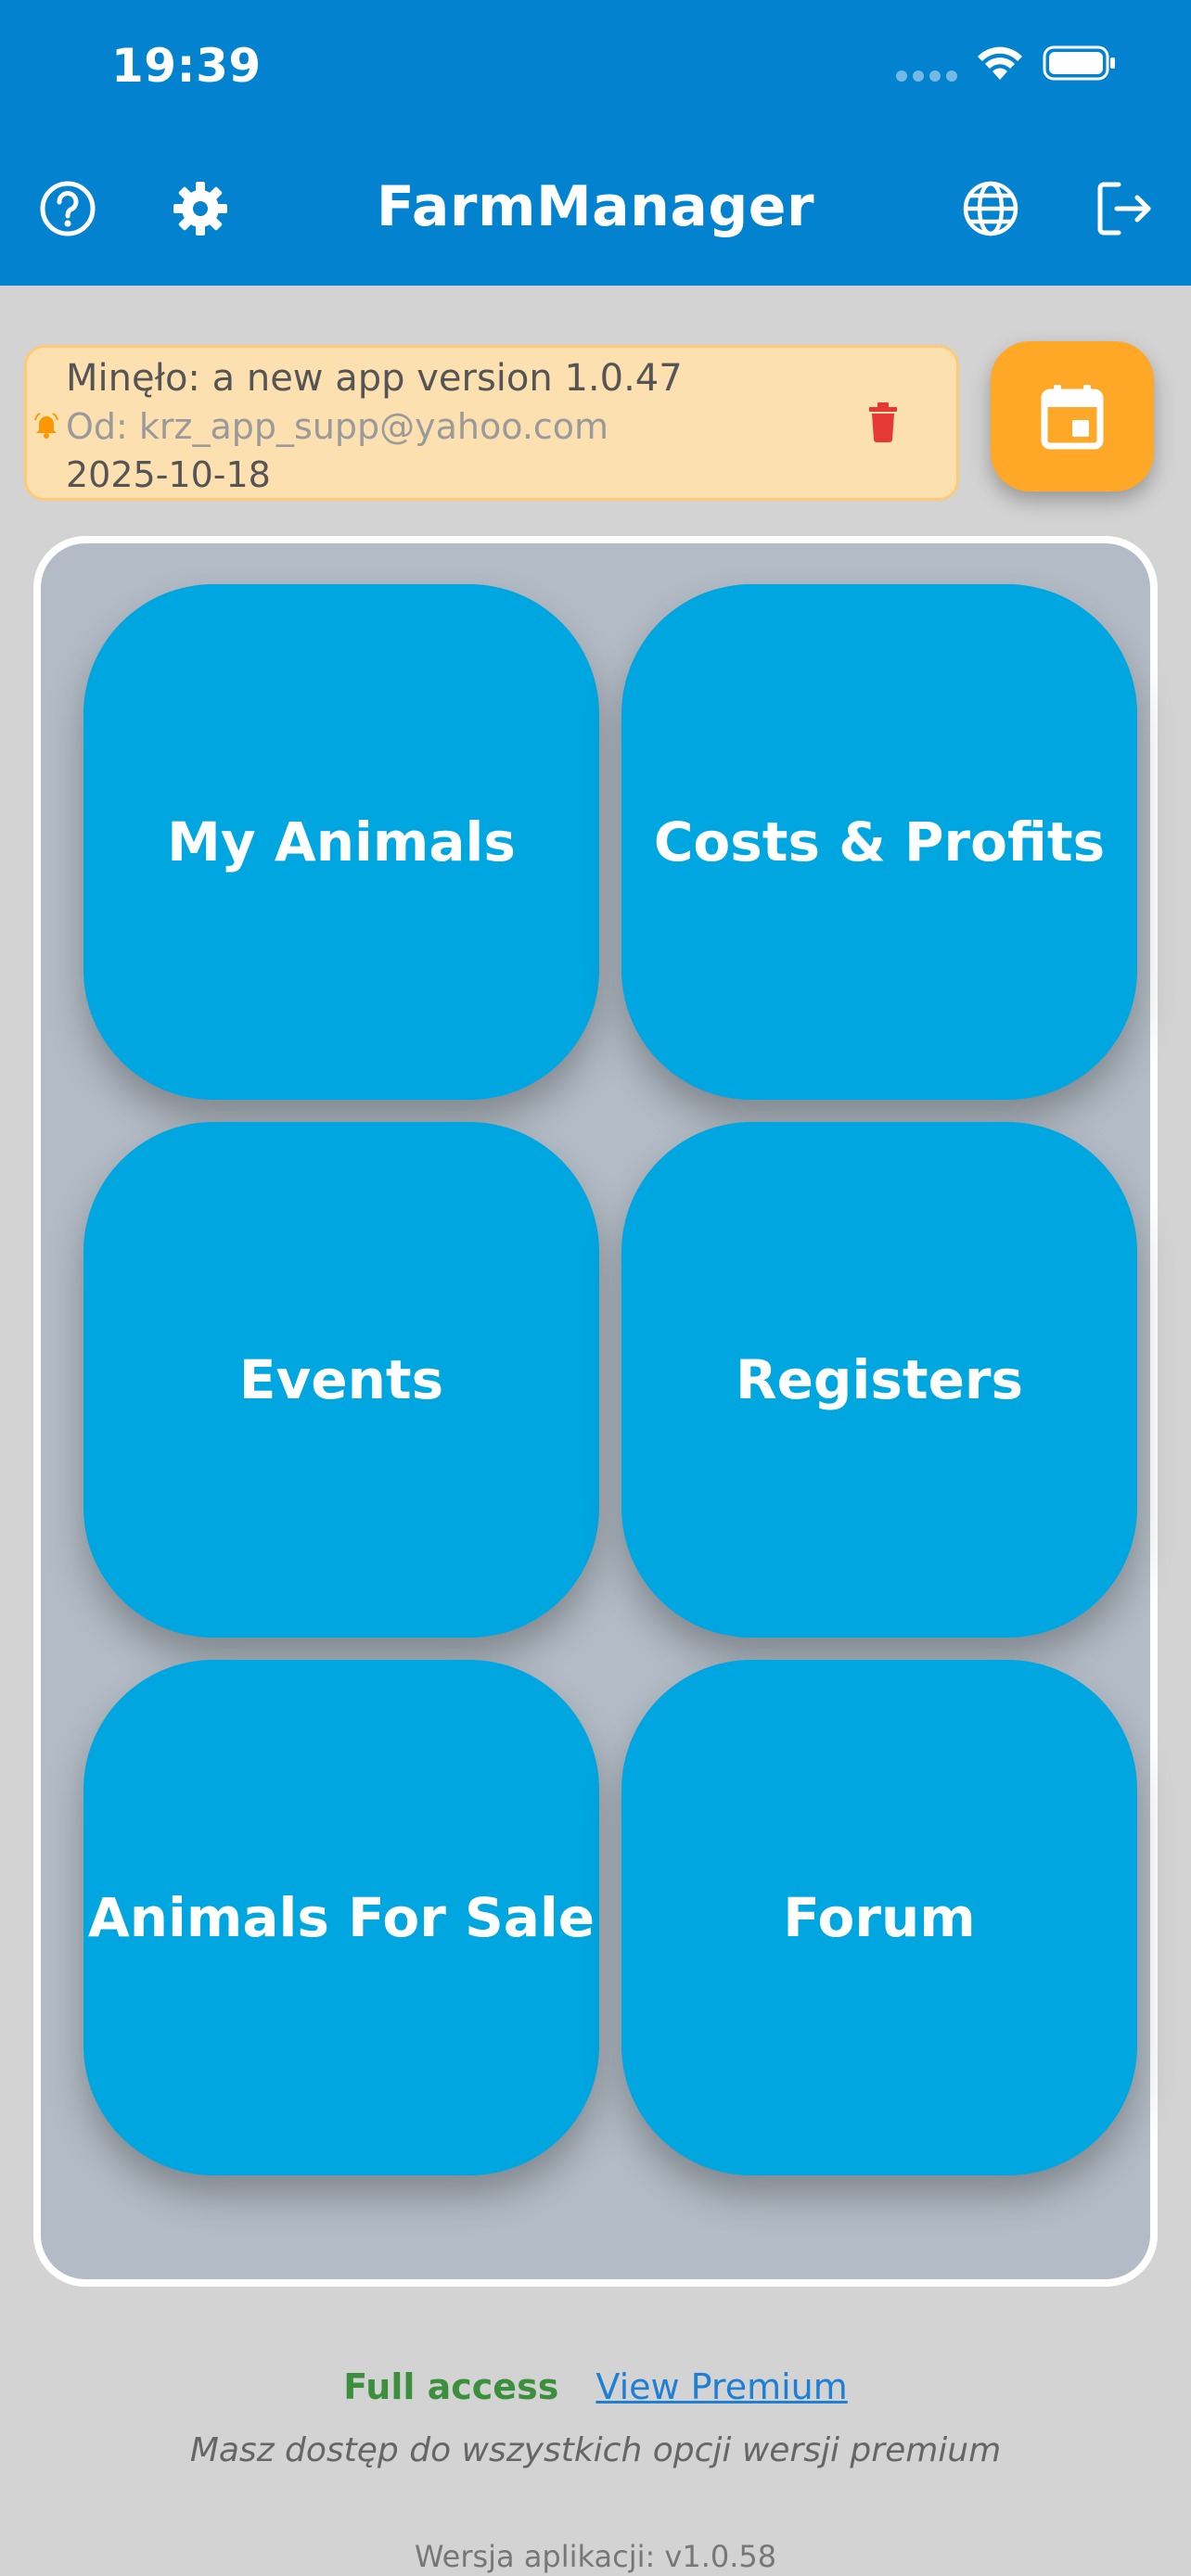 The width and height of the screenshot is (1191, 2576). What do you see at coordinates (721, 2386) in the screenshot?
I see `view-premium-link: View Premium` at bounding box center [721, 2386].